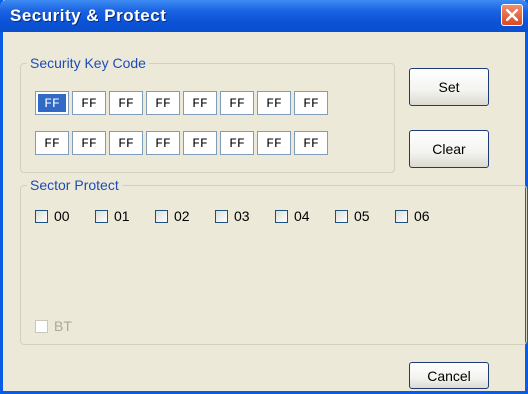 This screenshot has height=394, width=528. What do you see at coordinates (62, 216) in the screenshot?
I see `sector-label: 00` at bounding box center [62, 216].